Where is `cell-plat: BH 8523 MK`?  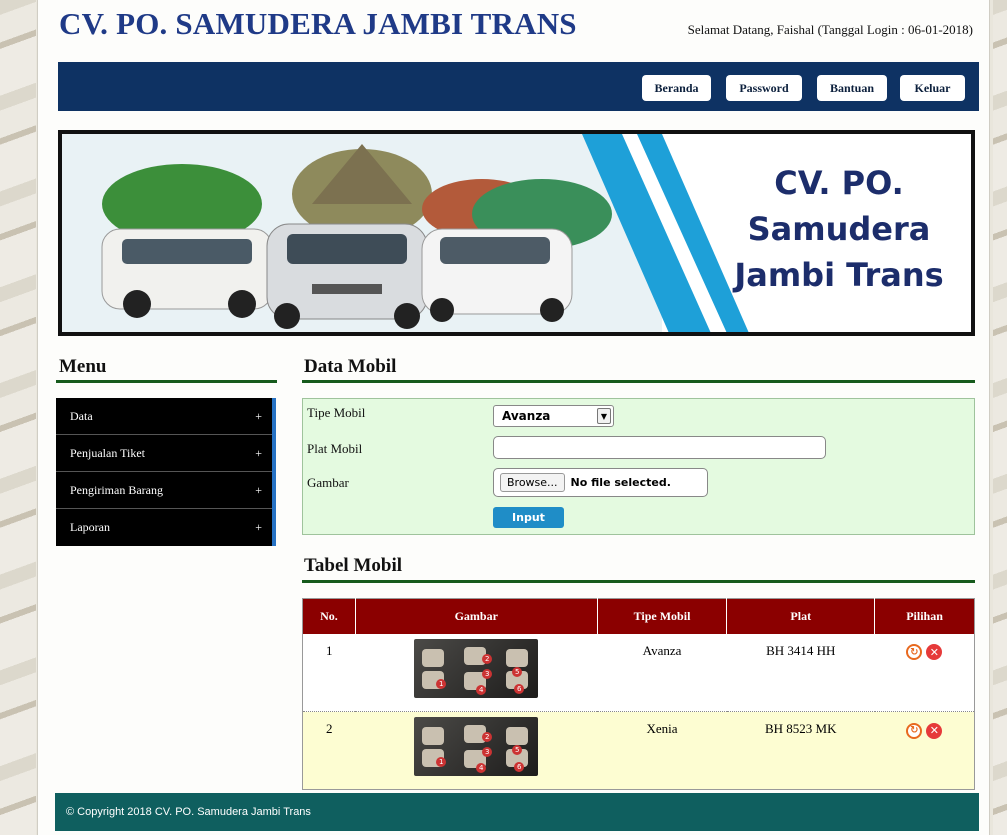 cell-plat: BH 8523 MK is located at coordinates (800, 750).